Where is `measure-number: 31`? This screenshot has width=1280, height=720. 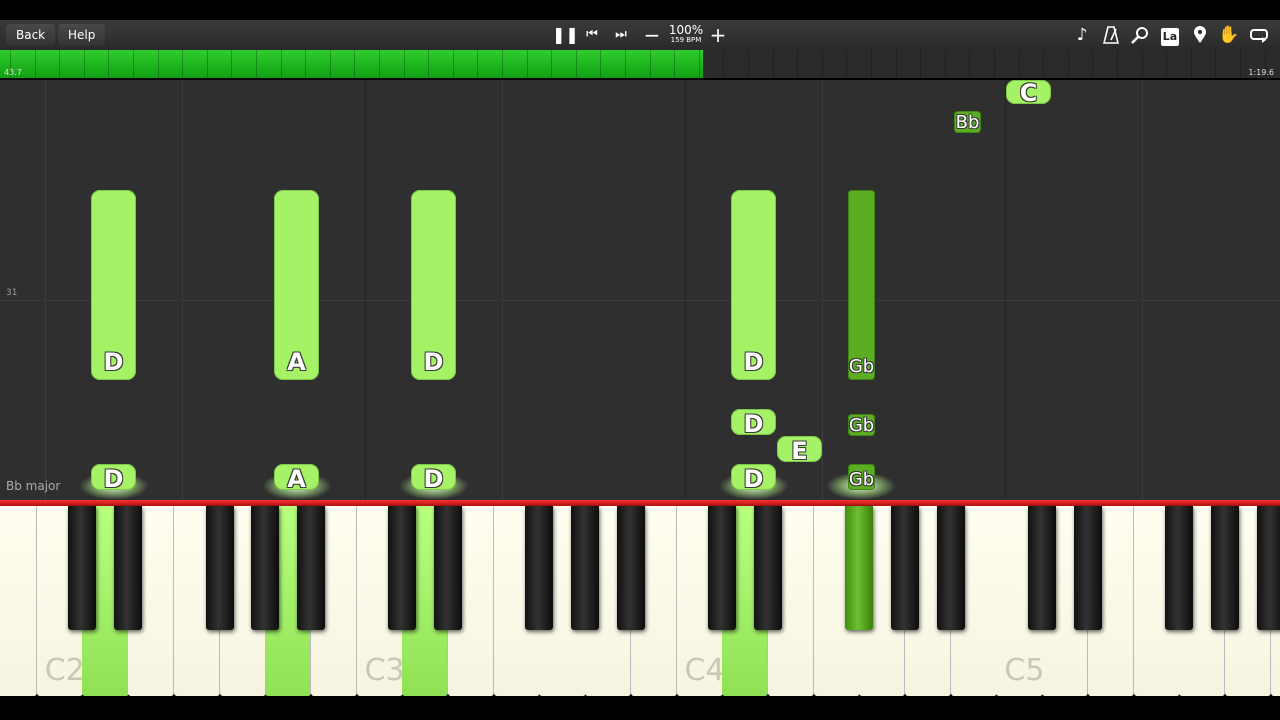
measure-number: 31 is located at coordinates (12, 293).